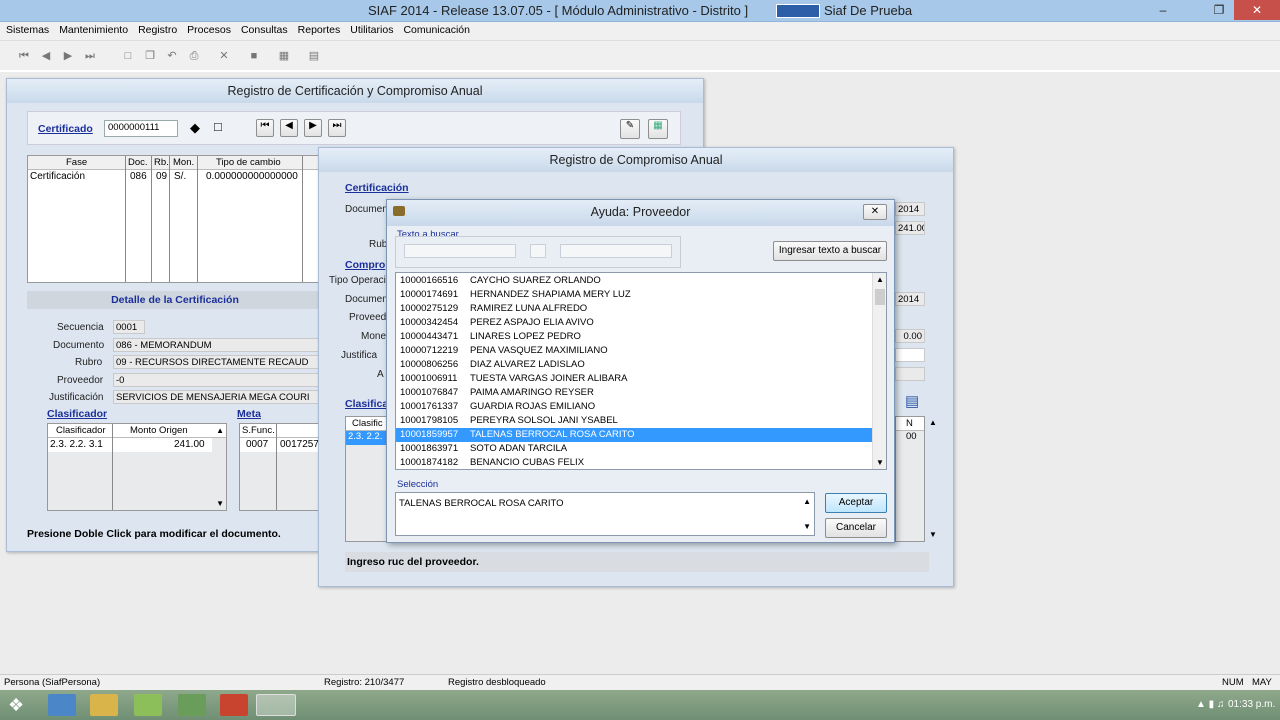  I want to click on save-icon: ■, so click(254, 56).